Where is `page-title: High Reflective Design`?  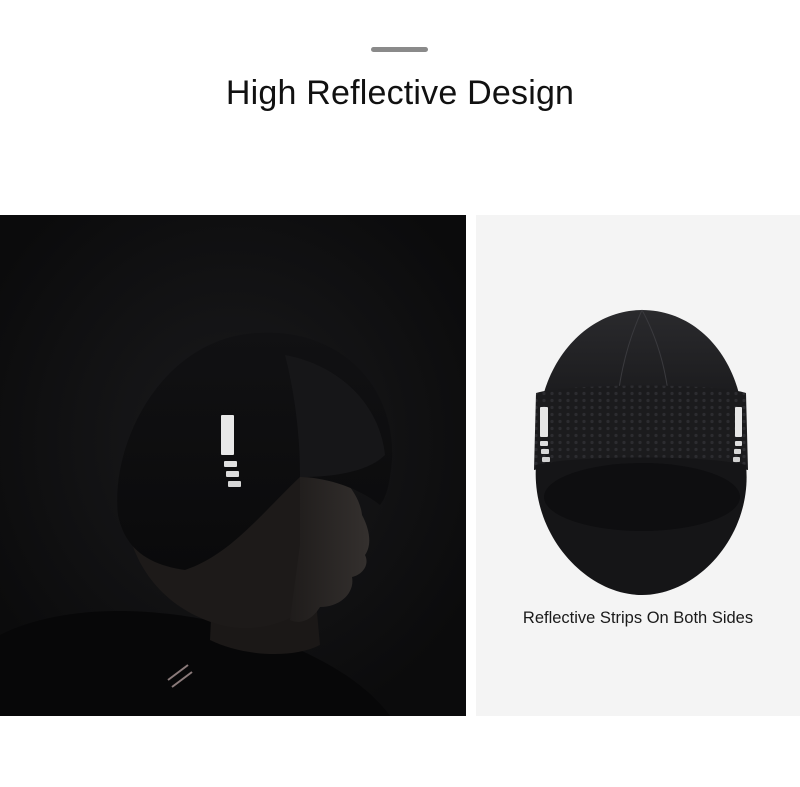
page-title: High Reflective Design is located at coordinates (400, 93).